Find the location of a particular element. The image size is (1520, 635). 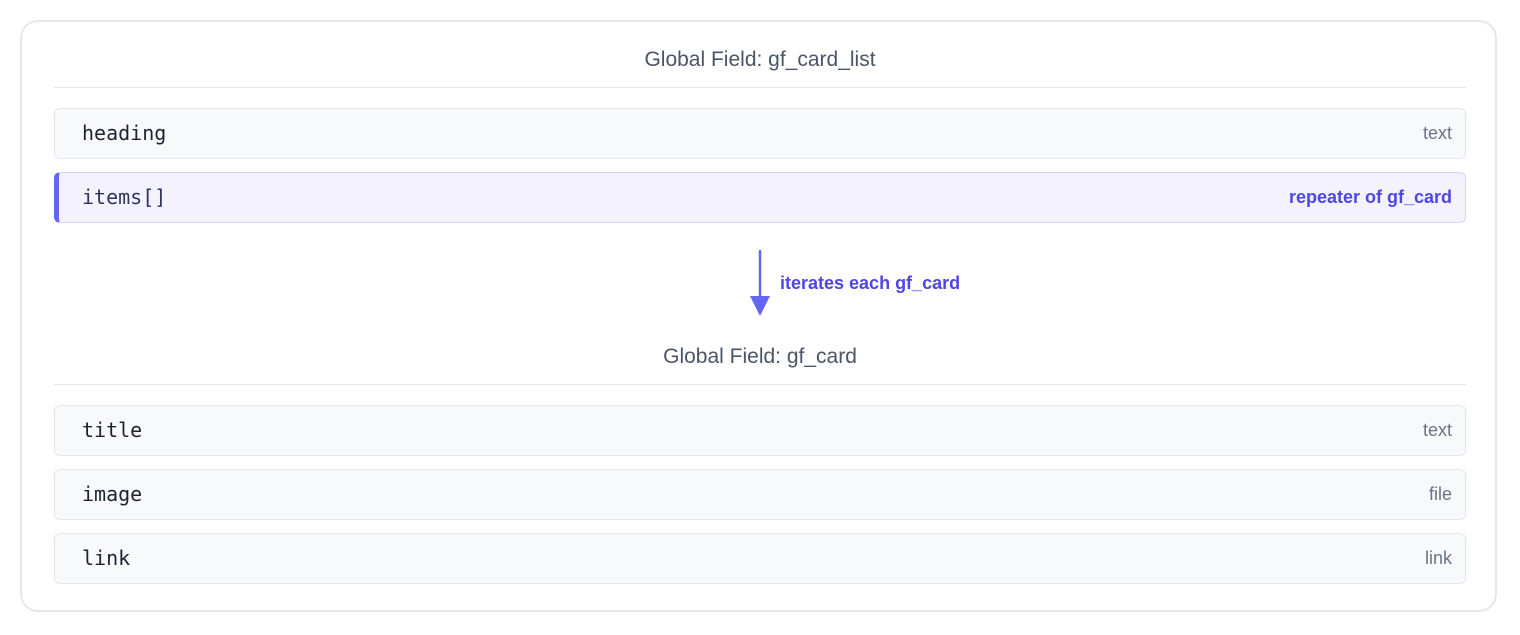

field-row-title: title text is located at coordinates (760, 430).